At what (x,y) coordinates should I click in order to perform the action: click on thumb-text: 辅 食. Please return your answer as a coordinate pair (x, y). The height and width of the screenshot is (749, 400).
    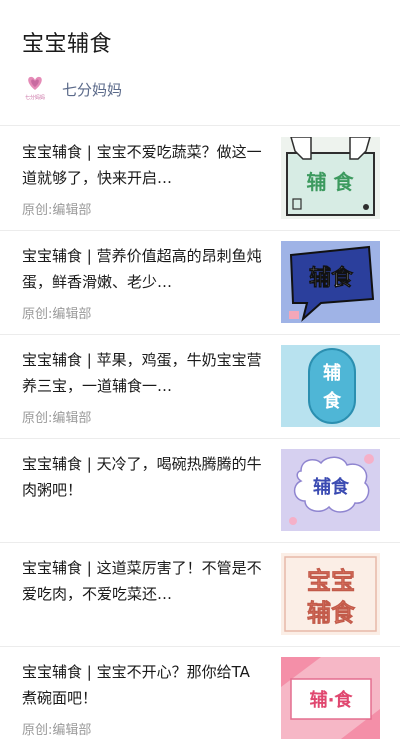
    Looking at the image, I should click on (331, 182).